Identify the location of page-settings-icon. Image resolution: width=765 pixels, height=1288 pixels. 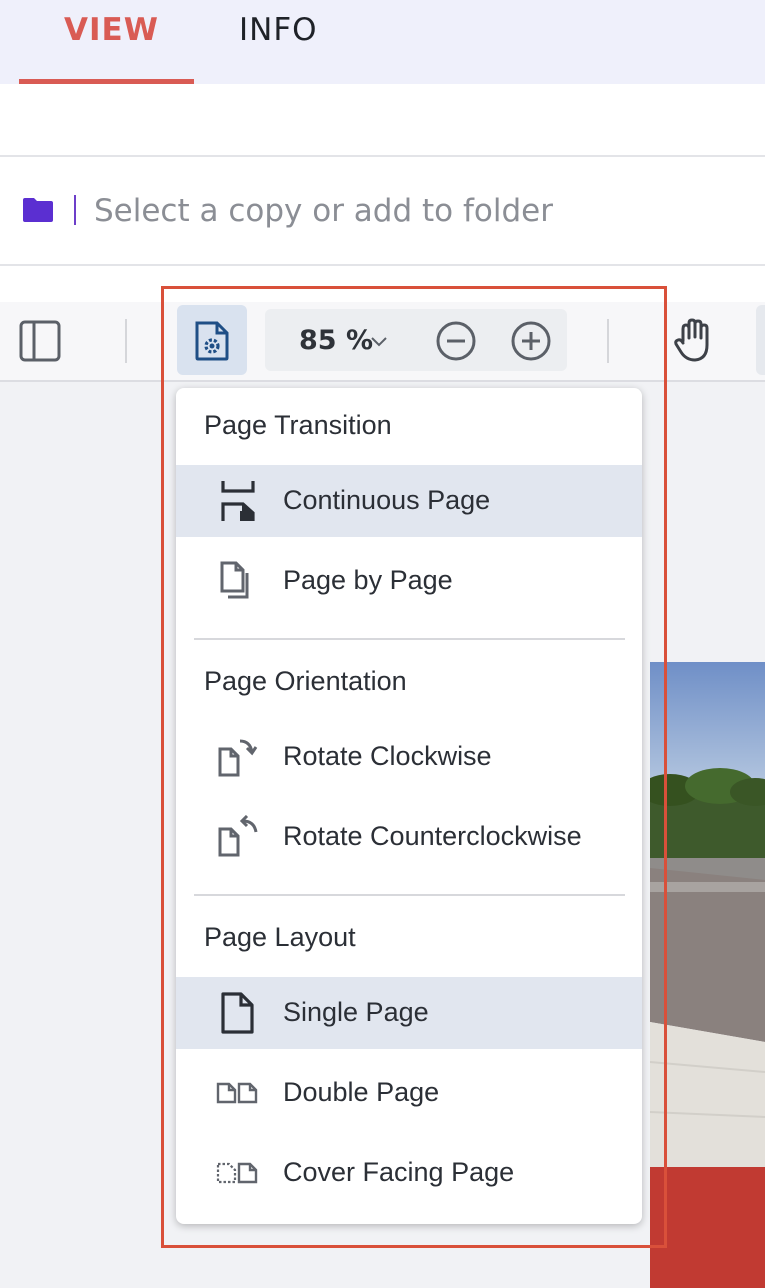
(212, 343).